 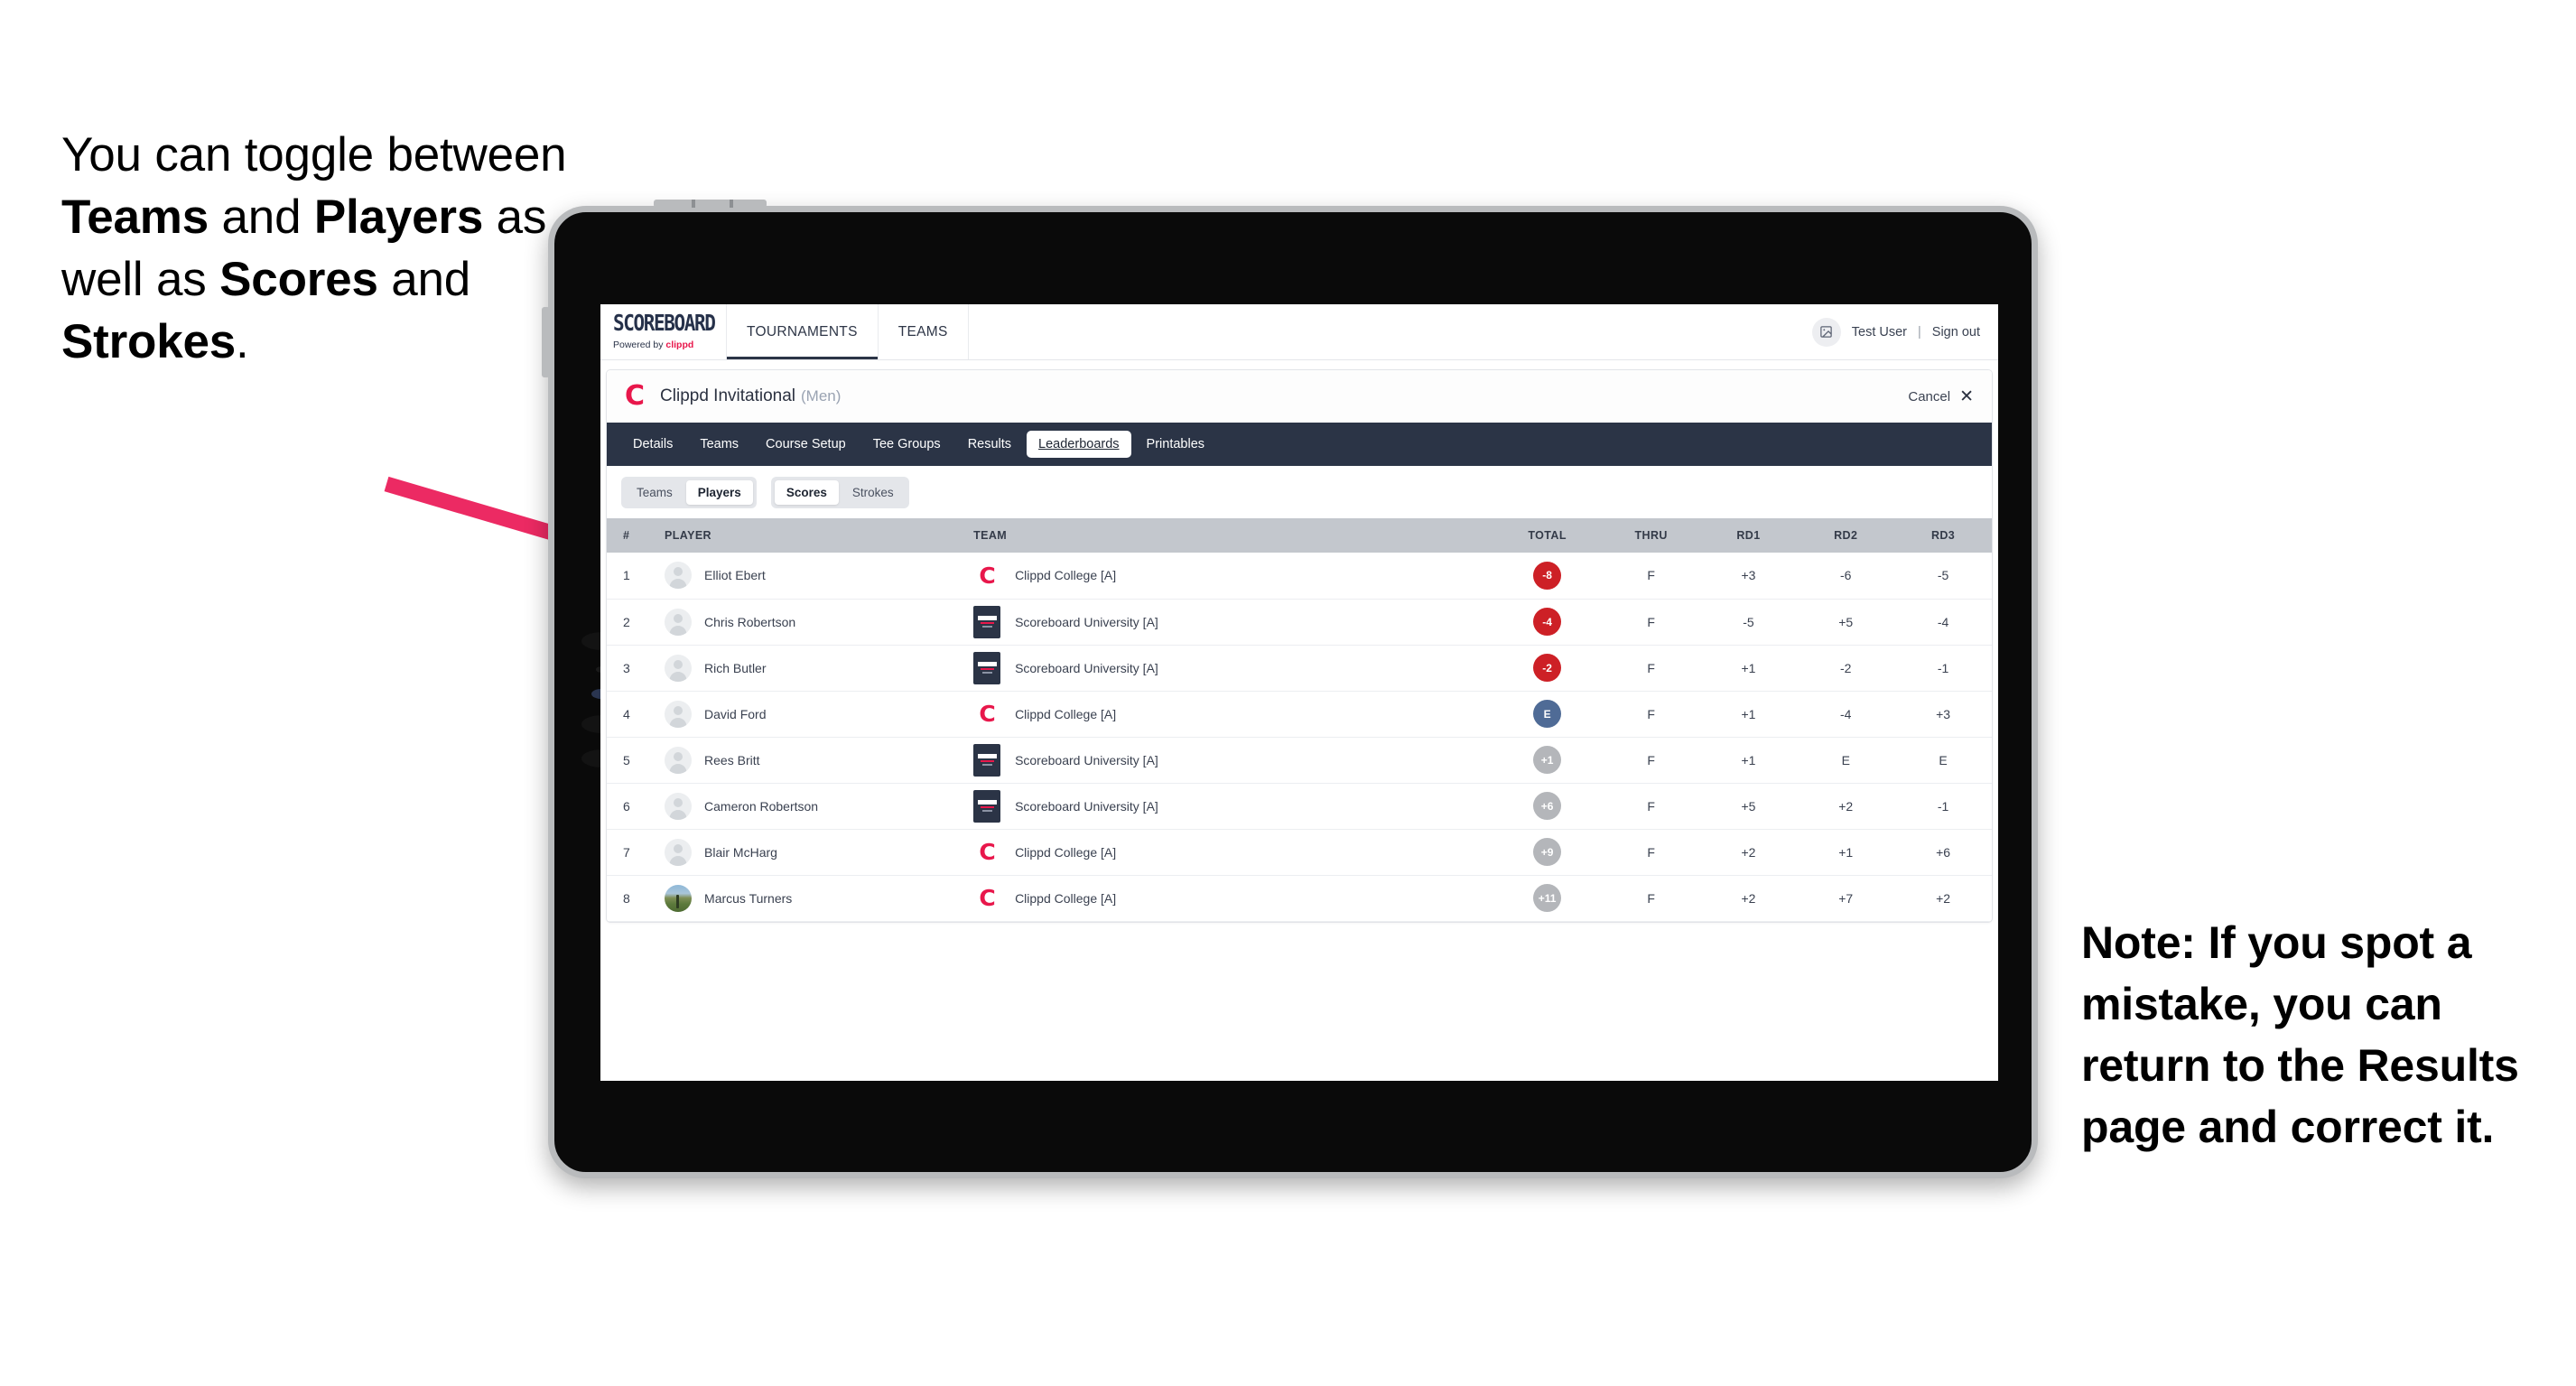 I want to click on table-header-row: # PLAYER TEAM TOTAL THRU RD1 RD2 RD3, so click(x=1299, y=535).